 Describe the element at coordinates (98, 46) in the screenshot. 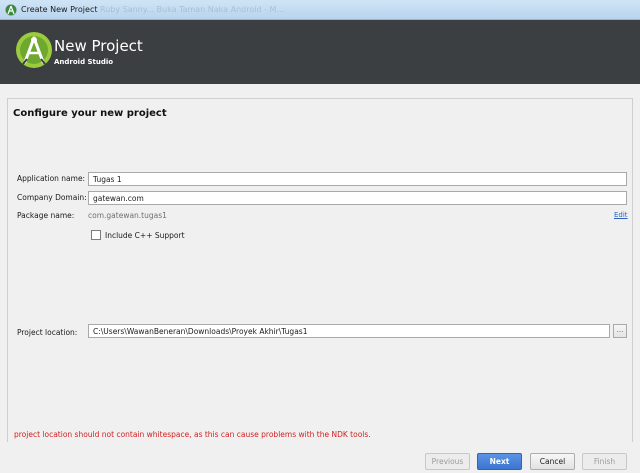

I see `header-title: New Project` at that location.